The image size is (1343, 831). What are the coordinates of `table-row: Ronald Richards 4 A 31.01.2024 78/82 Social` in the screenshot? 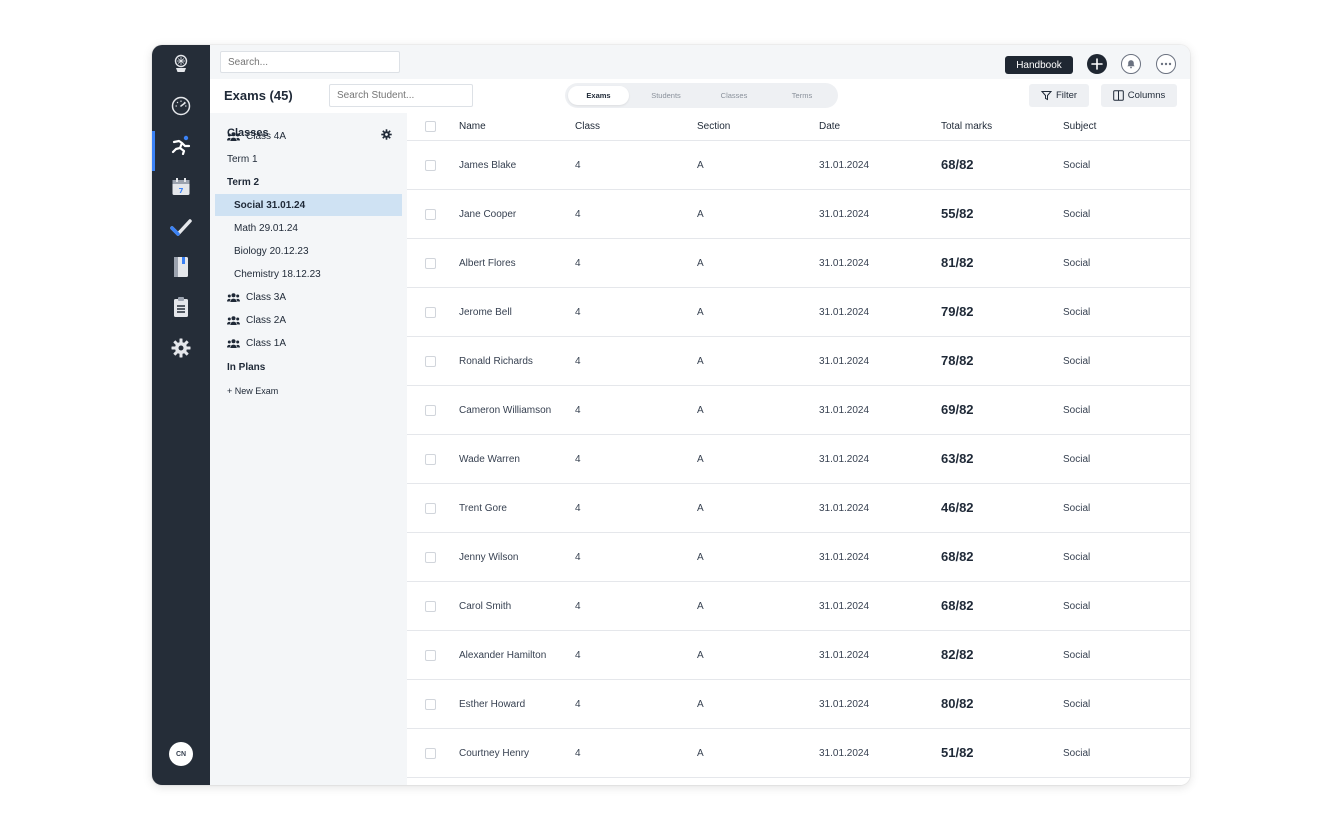 It's located at (798, 361).